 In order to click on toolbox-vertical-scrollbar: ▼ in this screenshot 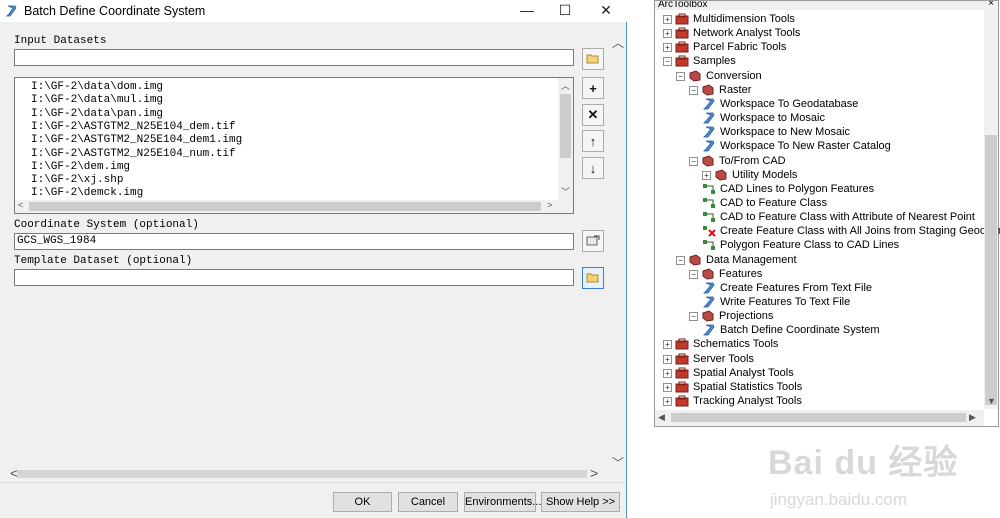, I will do `click(991, 209)`.